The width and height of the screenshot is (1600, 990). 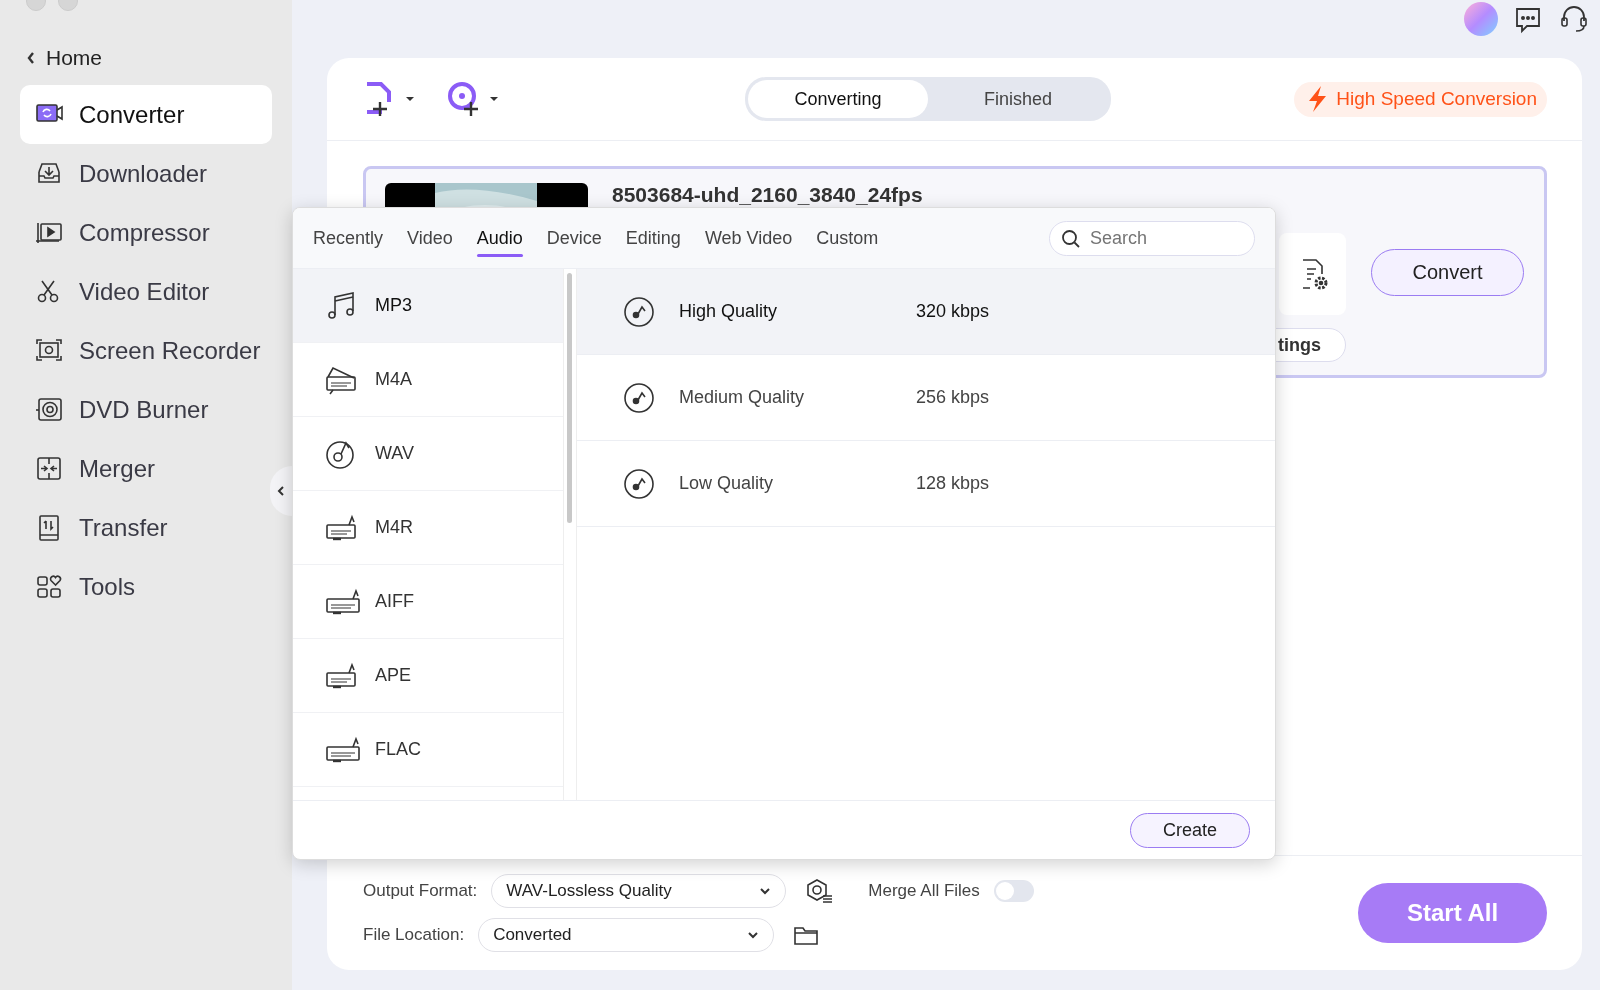 I want to click on merge-label: Merge All Files, so click(x=924, y=891).